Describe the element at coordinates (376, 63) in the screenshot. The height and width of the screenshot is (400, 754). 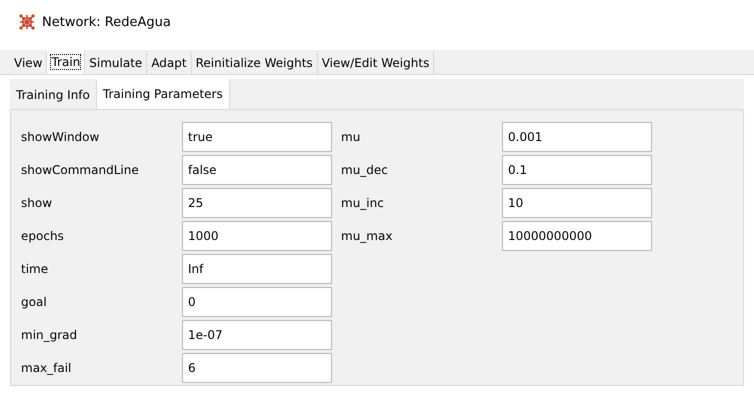
I see `tab: View/Edit Weights` at that location.